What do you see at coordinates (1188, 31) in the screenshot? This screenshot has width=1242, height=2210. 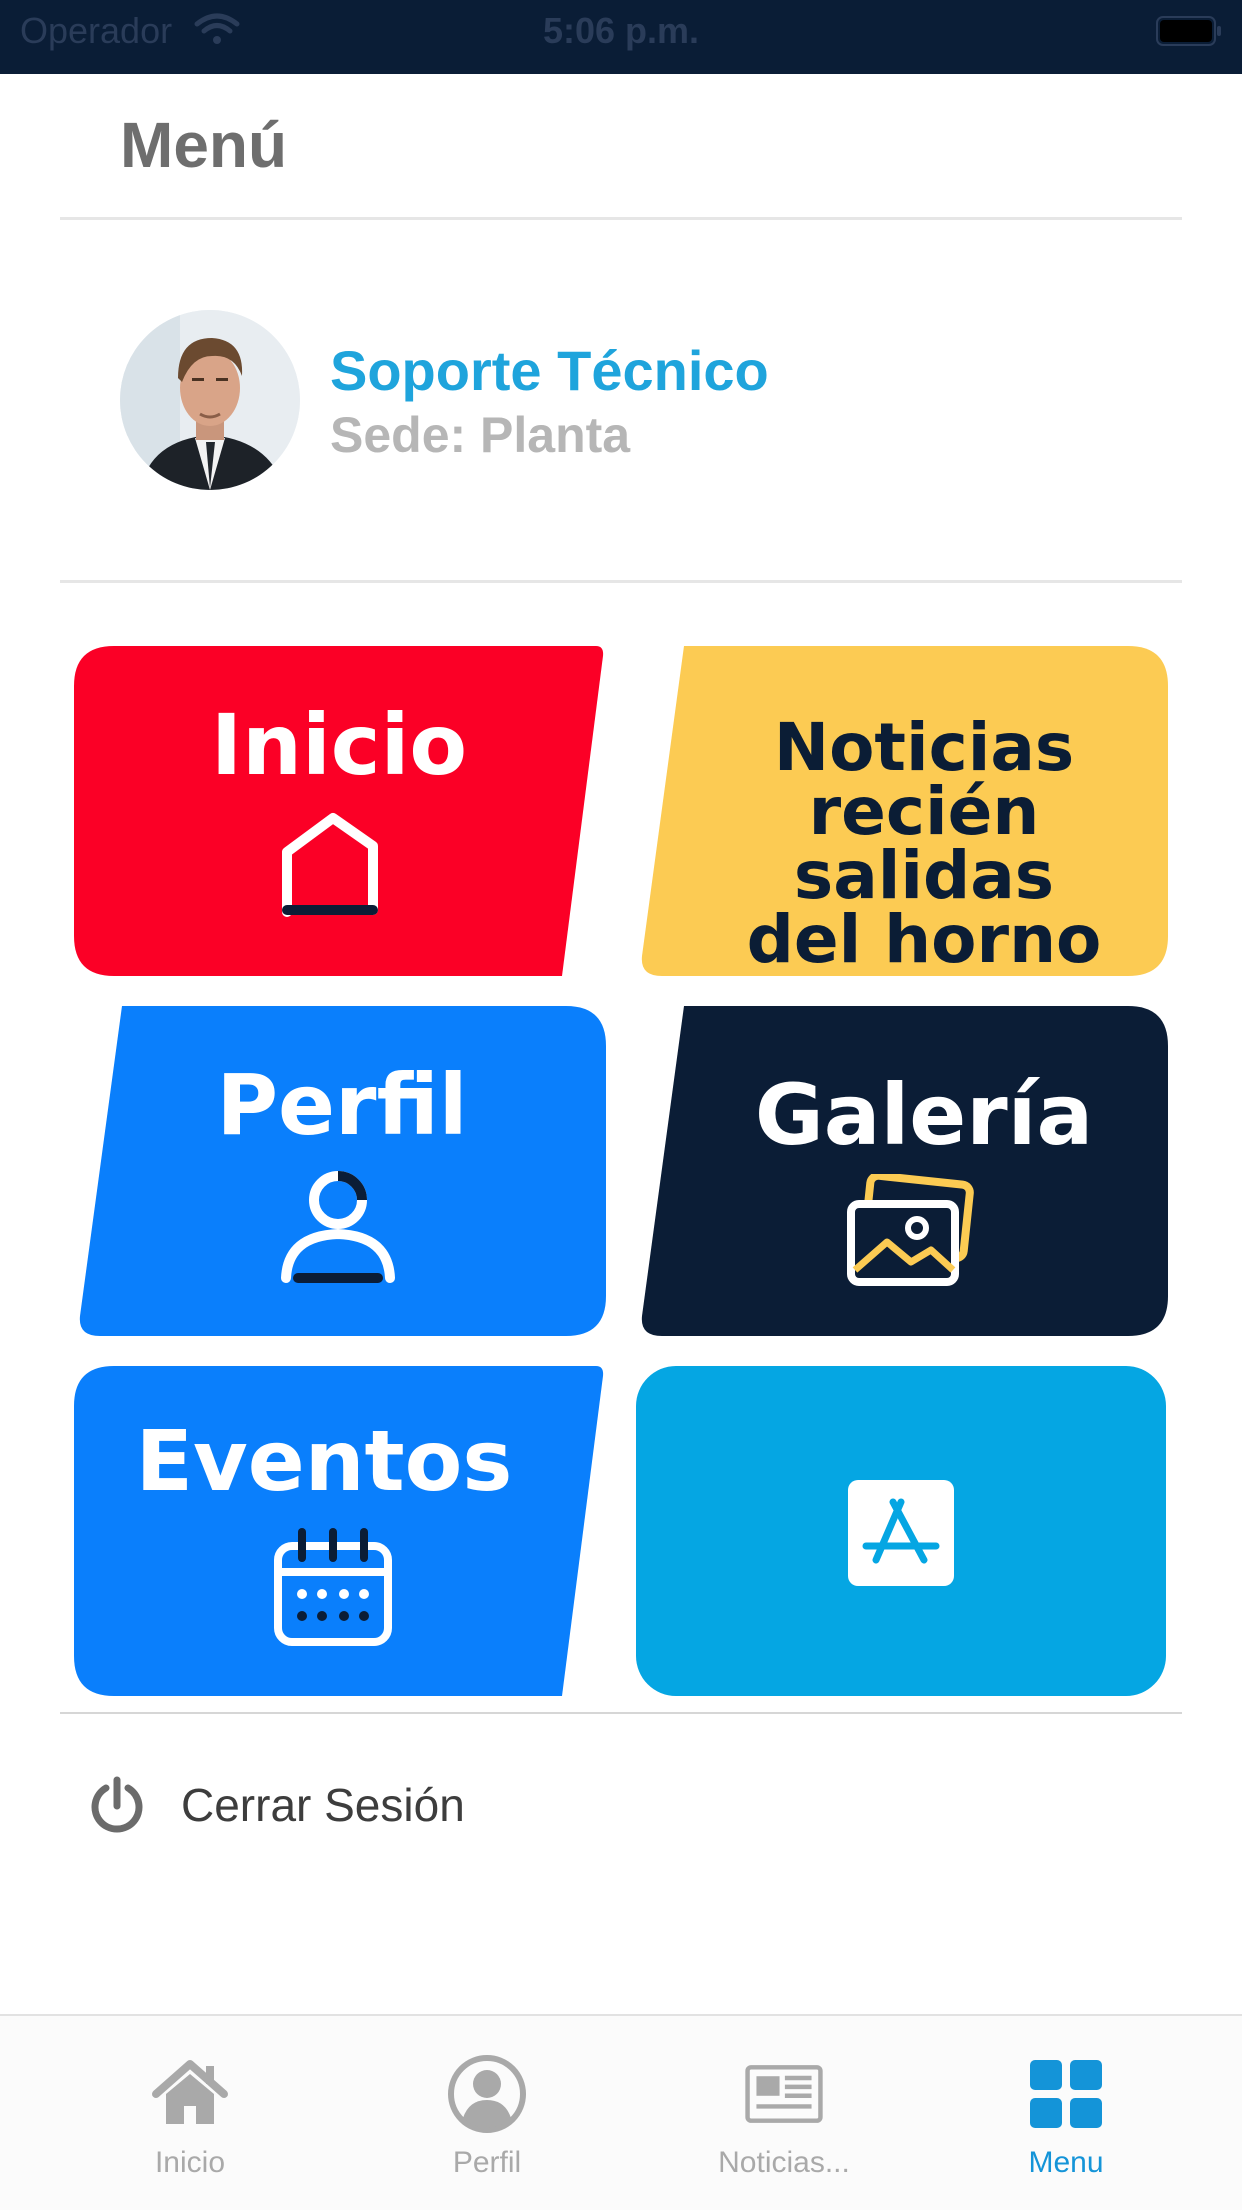 I see `battery-icon` at bounding box center [1188, 31].